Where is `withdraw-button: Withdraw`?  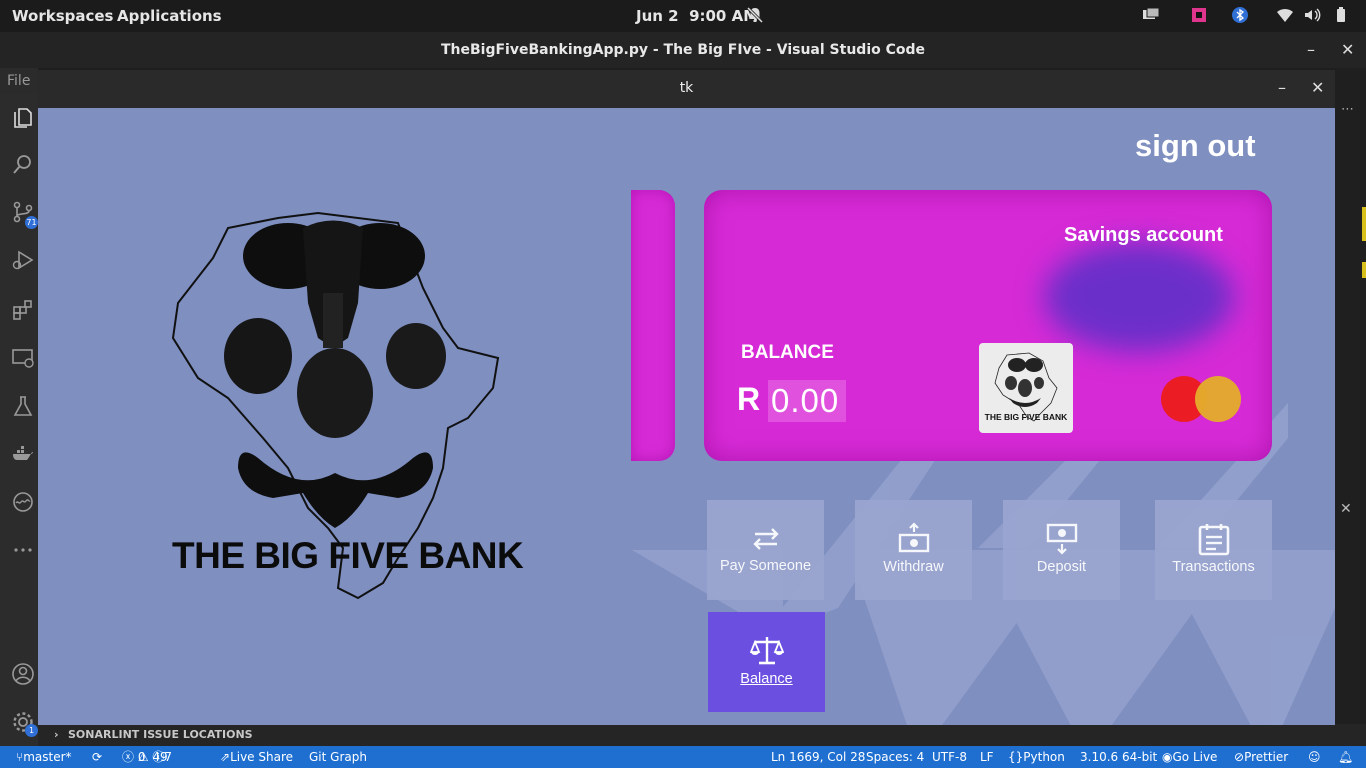 withdraw-button: Withdraw is located at coordinates (913, 550).